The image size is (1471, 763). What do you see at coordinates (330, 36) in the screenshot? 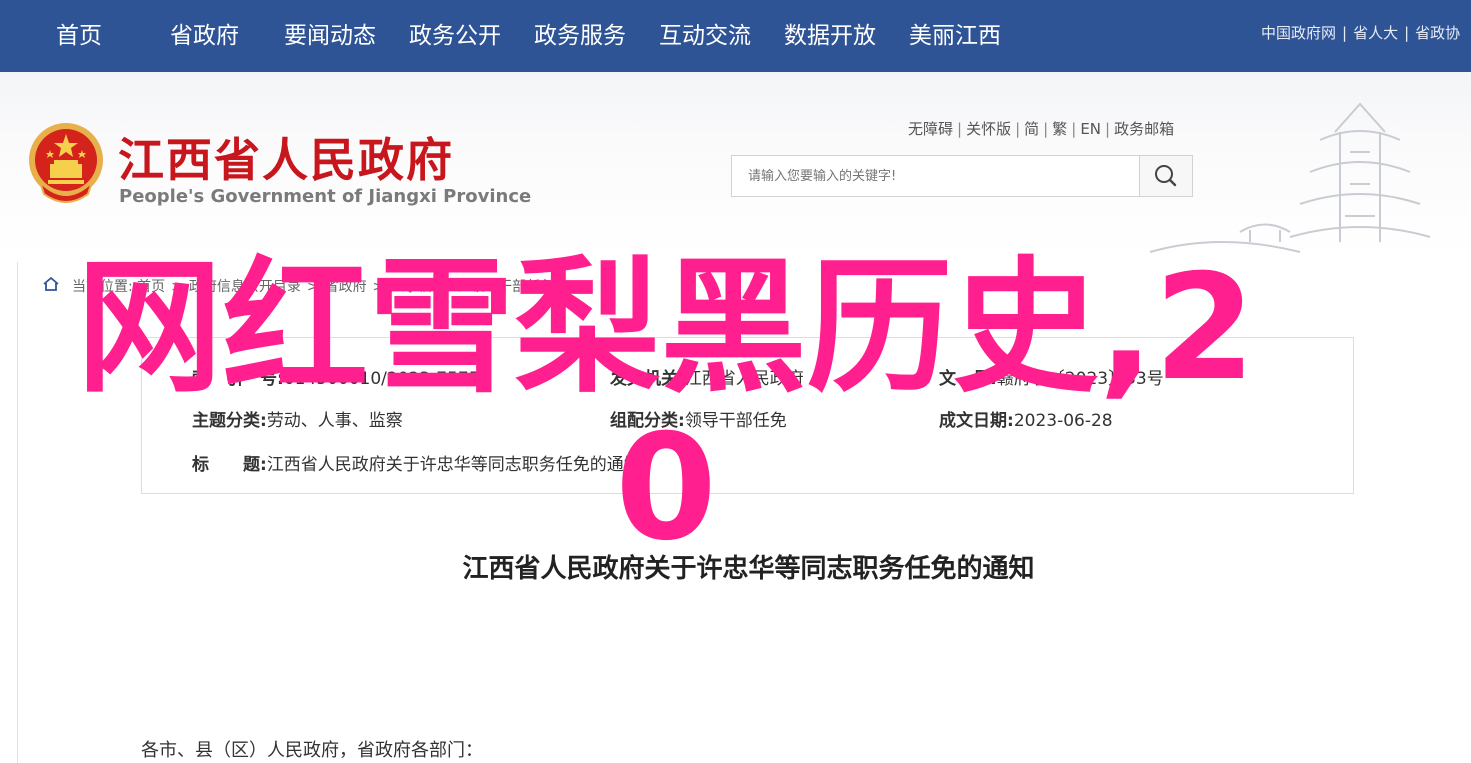
I see `nav-item-news: 要闻动态` at bounding box center [330, 36].